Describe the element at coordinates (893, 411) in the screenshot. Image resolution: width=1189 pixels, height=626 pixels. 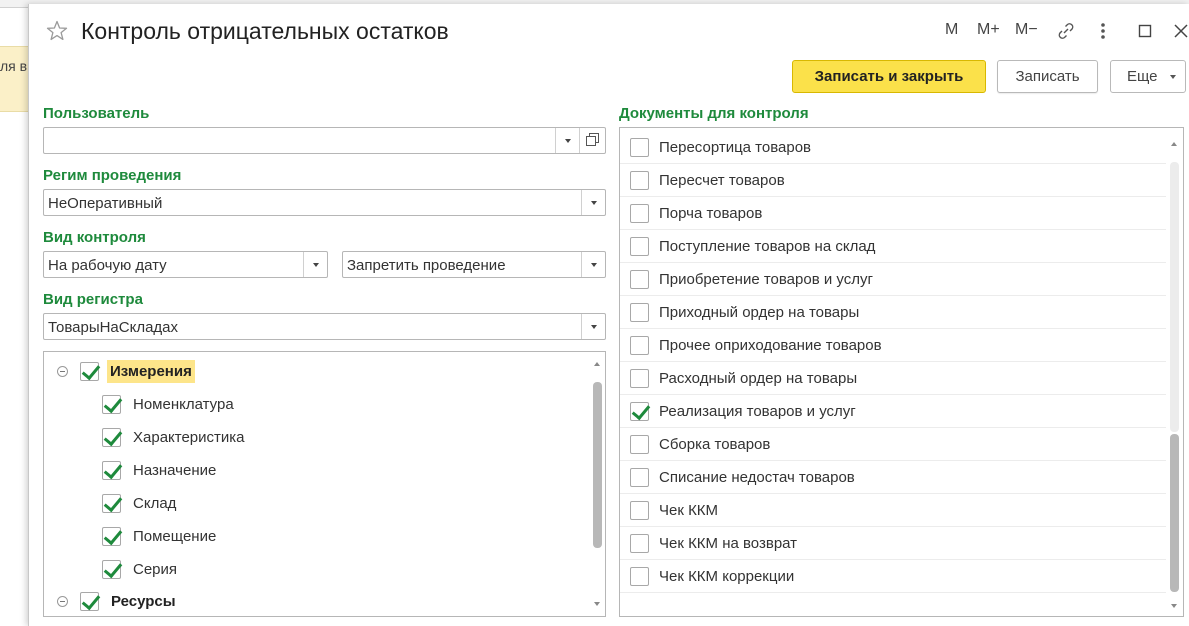
I see `document-row: Реализация товаров и услуг` at that location.